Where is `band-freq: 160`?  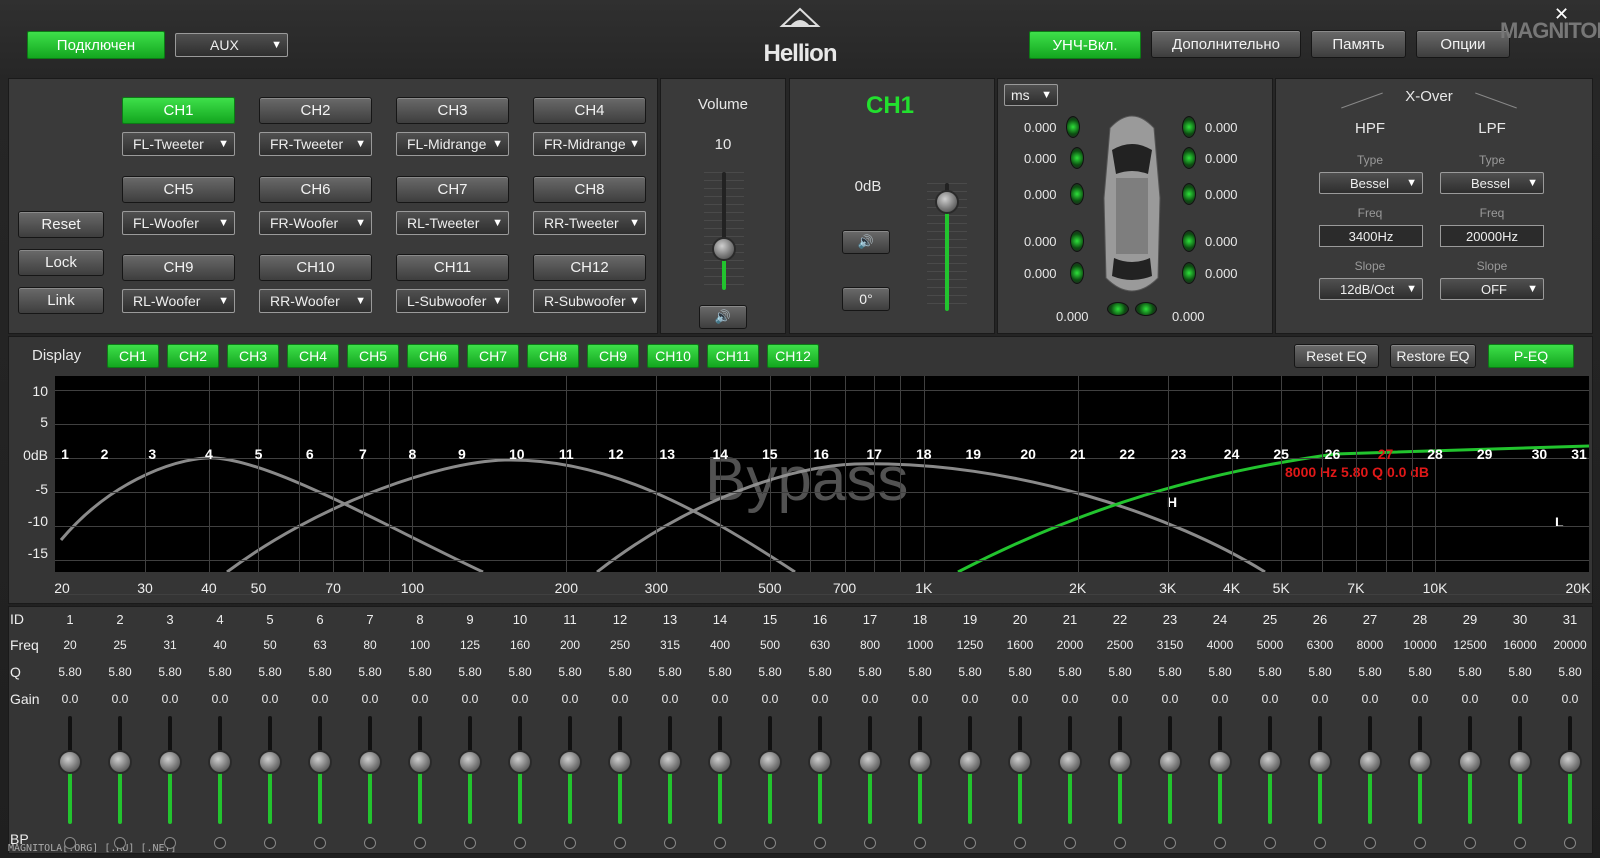
band-freq: 160 is located at coordinates (520, 645).